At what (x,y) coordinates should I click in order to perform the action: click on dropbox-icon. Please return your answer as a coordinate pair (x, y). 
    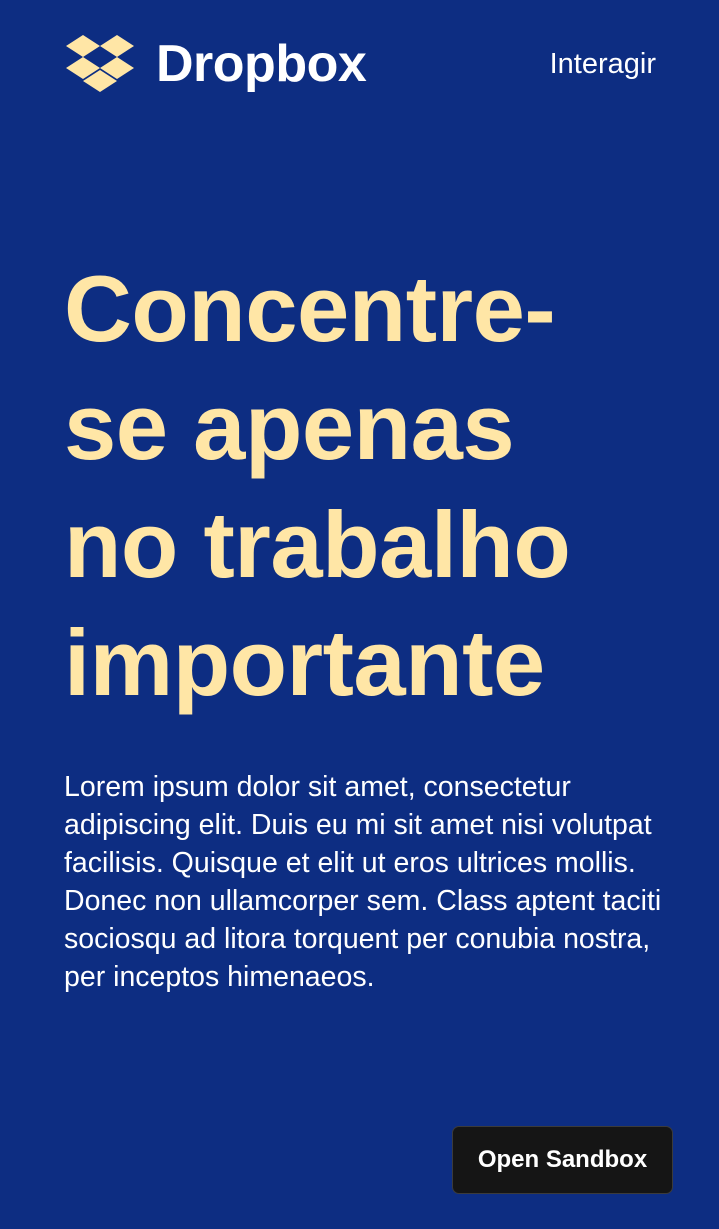
    Looking at the image, I should click on (100, 63).